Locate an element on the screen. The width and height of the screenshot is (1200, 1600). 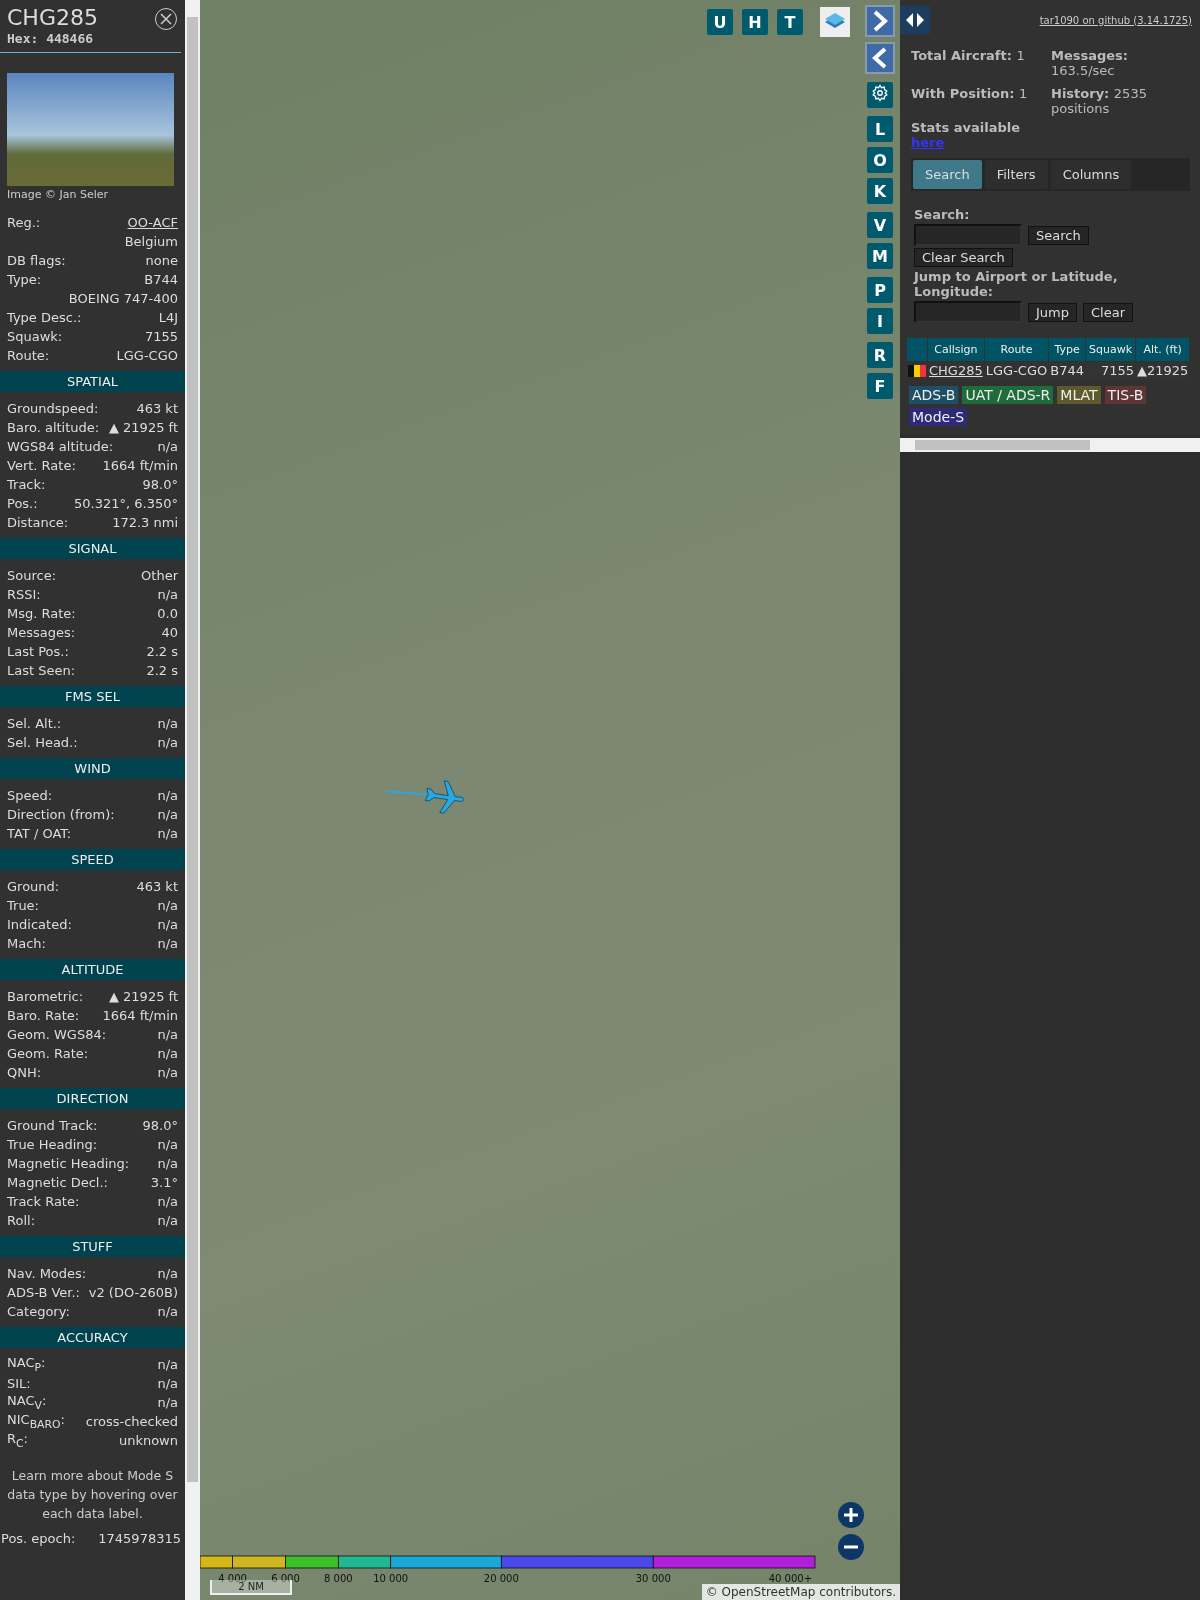
tab: Columns is located at coordinates (1091, 174).